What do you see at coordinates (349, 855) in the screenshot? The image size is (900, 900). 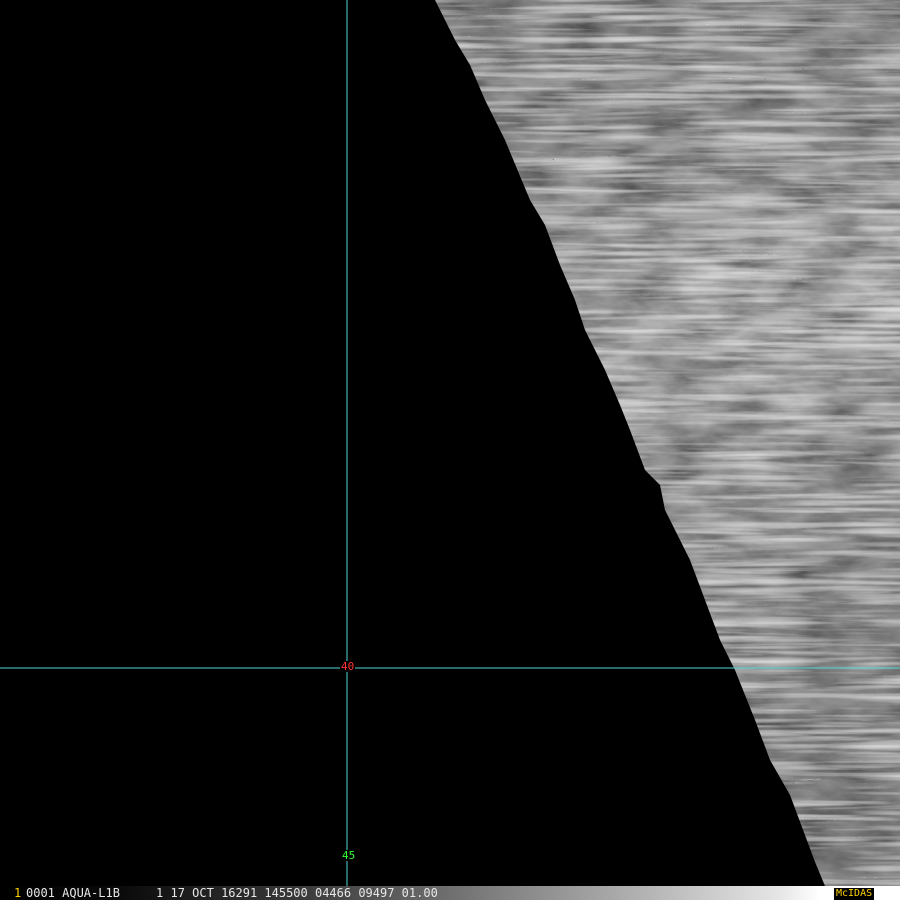 I see `longitude-label: 45` at bounding box center [349, 855].